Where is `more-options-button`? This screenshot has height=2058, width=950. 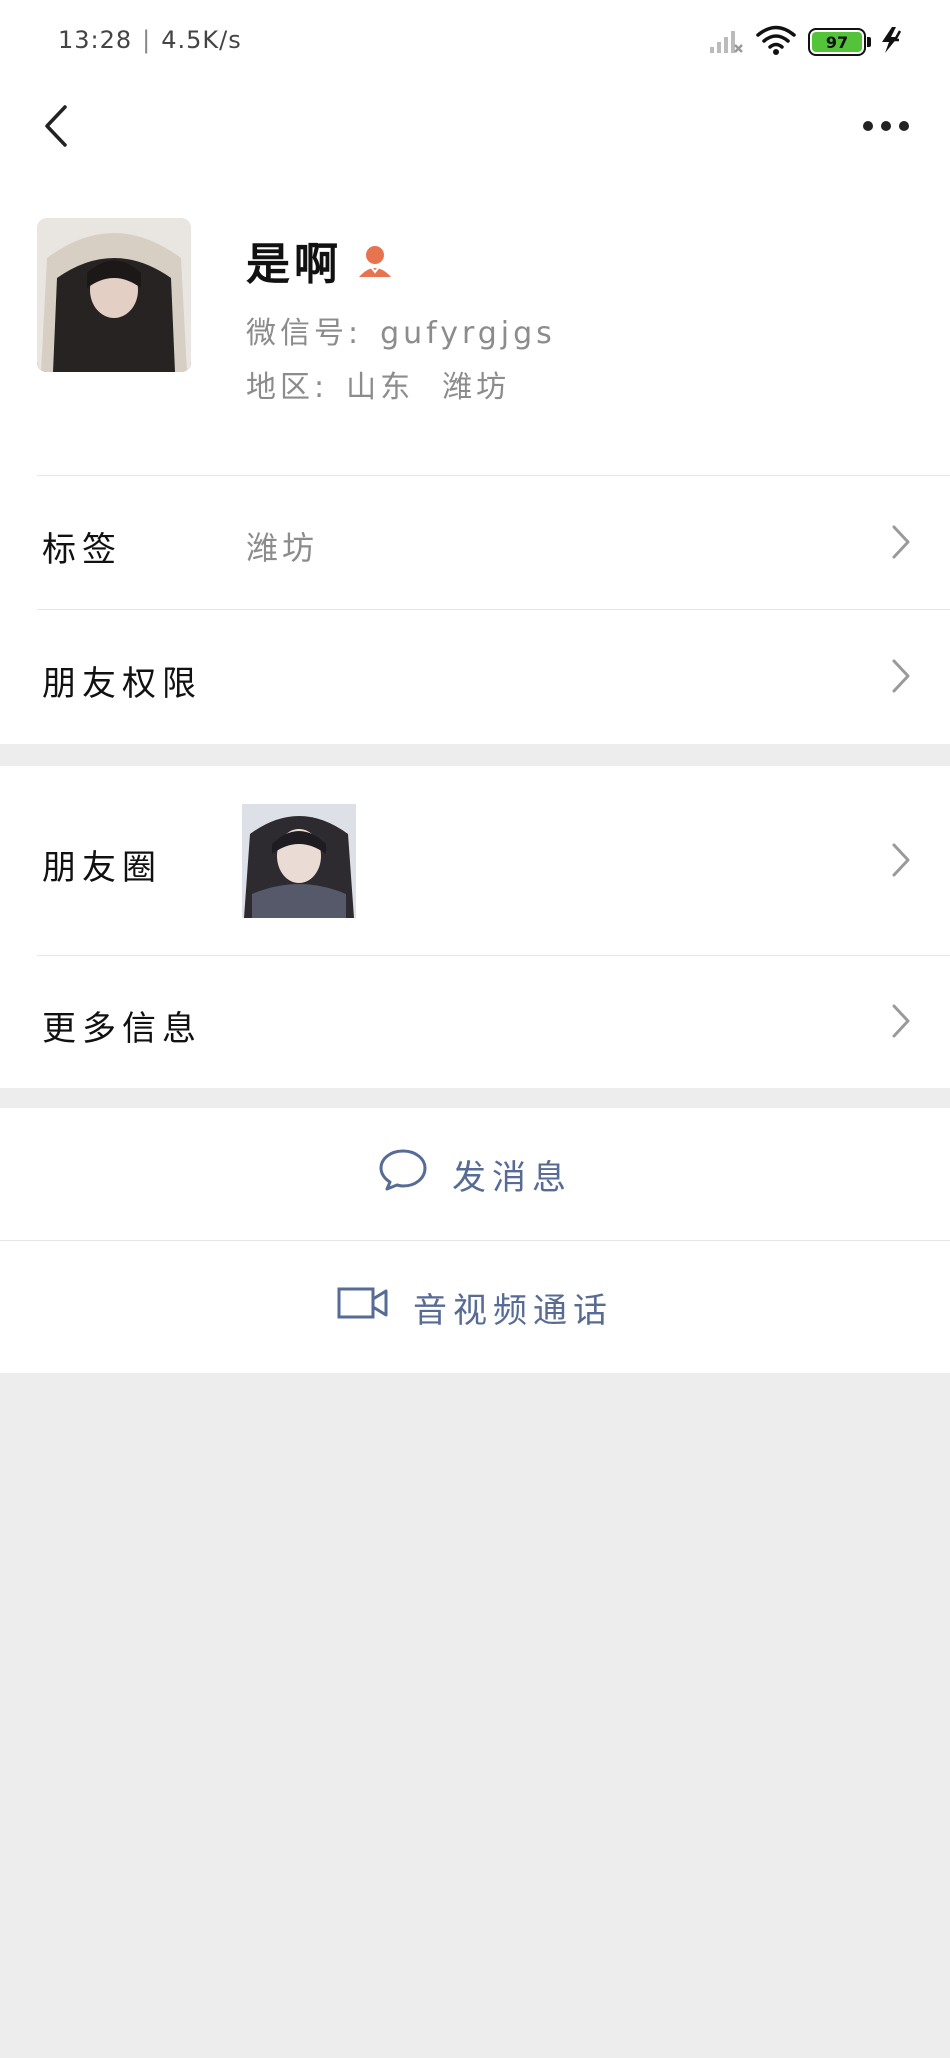 more-options-button is located at coordinates (886, 126).